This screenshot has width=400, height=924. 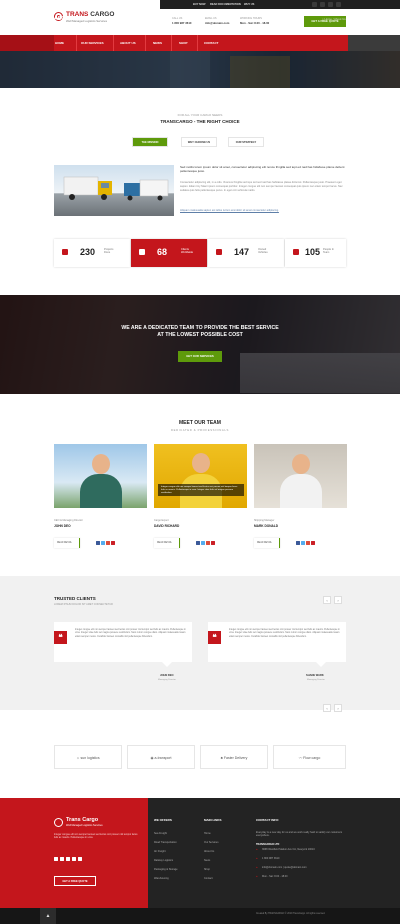 What do you see at coordinates (92, 43) in the screenshot?
I see `nav-services: OUR SERVICES` at bounding box center [92, 43].